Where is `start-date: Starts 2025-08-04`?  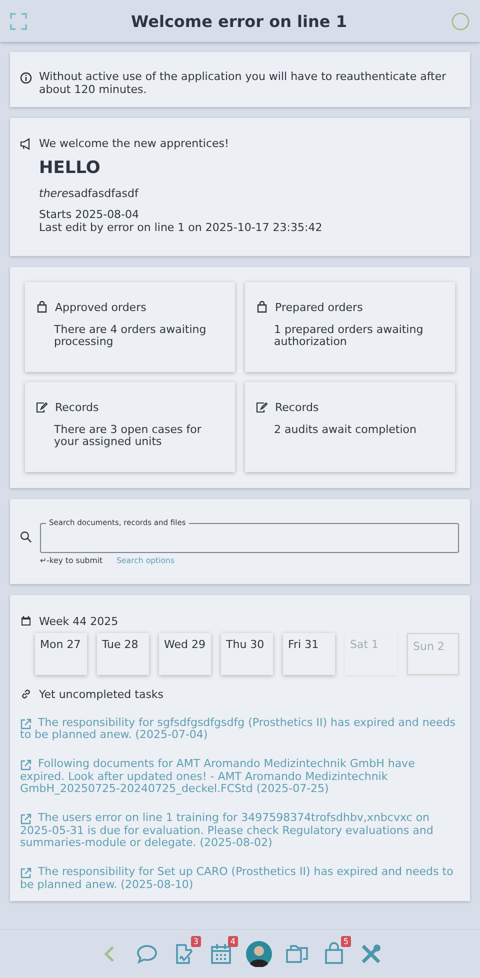 start-date: Starts 2025-08-04 is located at coordinates (89, 215).